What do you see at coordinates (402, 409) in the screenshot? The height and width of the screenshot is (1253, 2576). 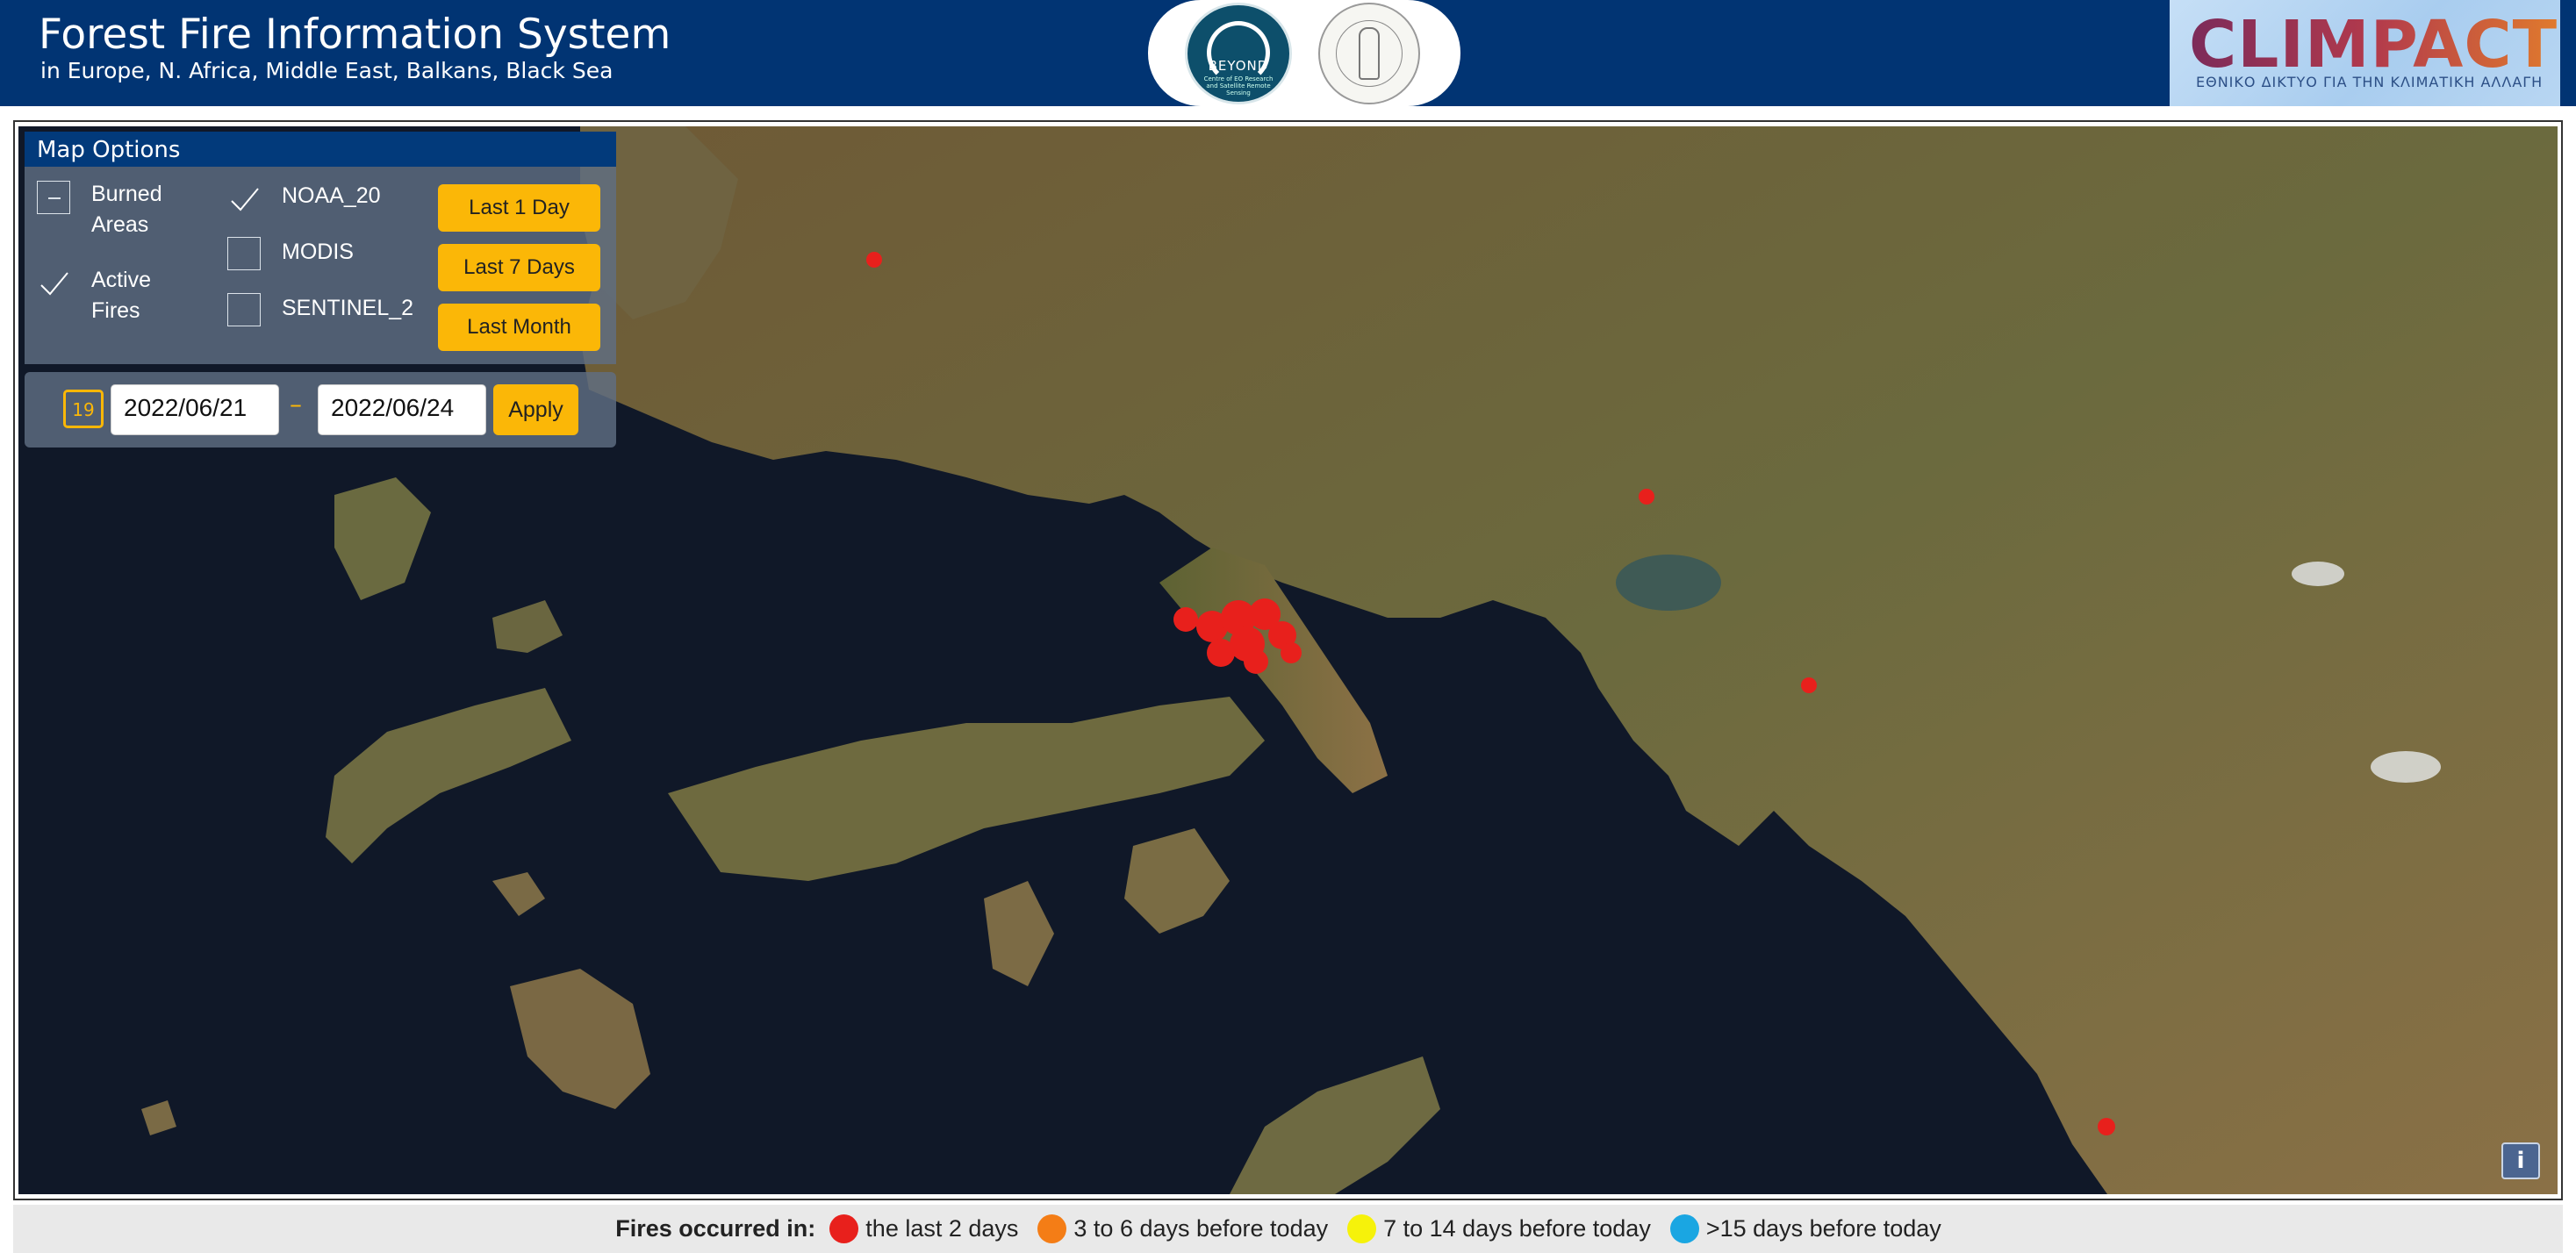 I see `end-date-input: 2022/06/24` at bounding box center [402, 409].